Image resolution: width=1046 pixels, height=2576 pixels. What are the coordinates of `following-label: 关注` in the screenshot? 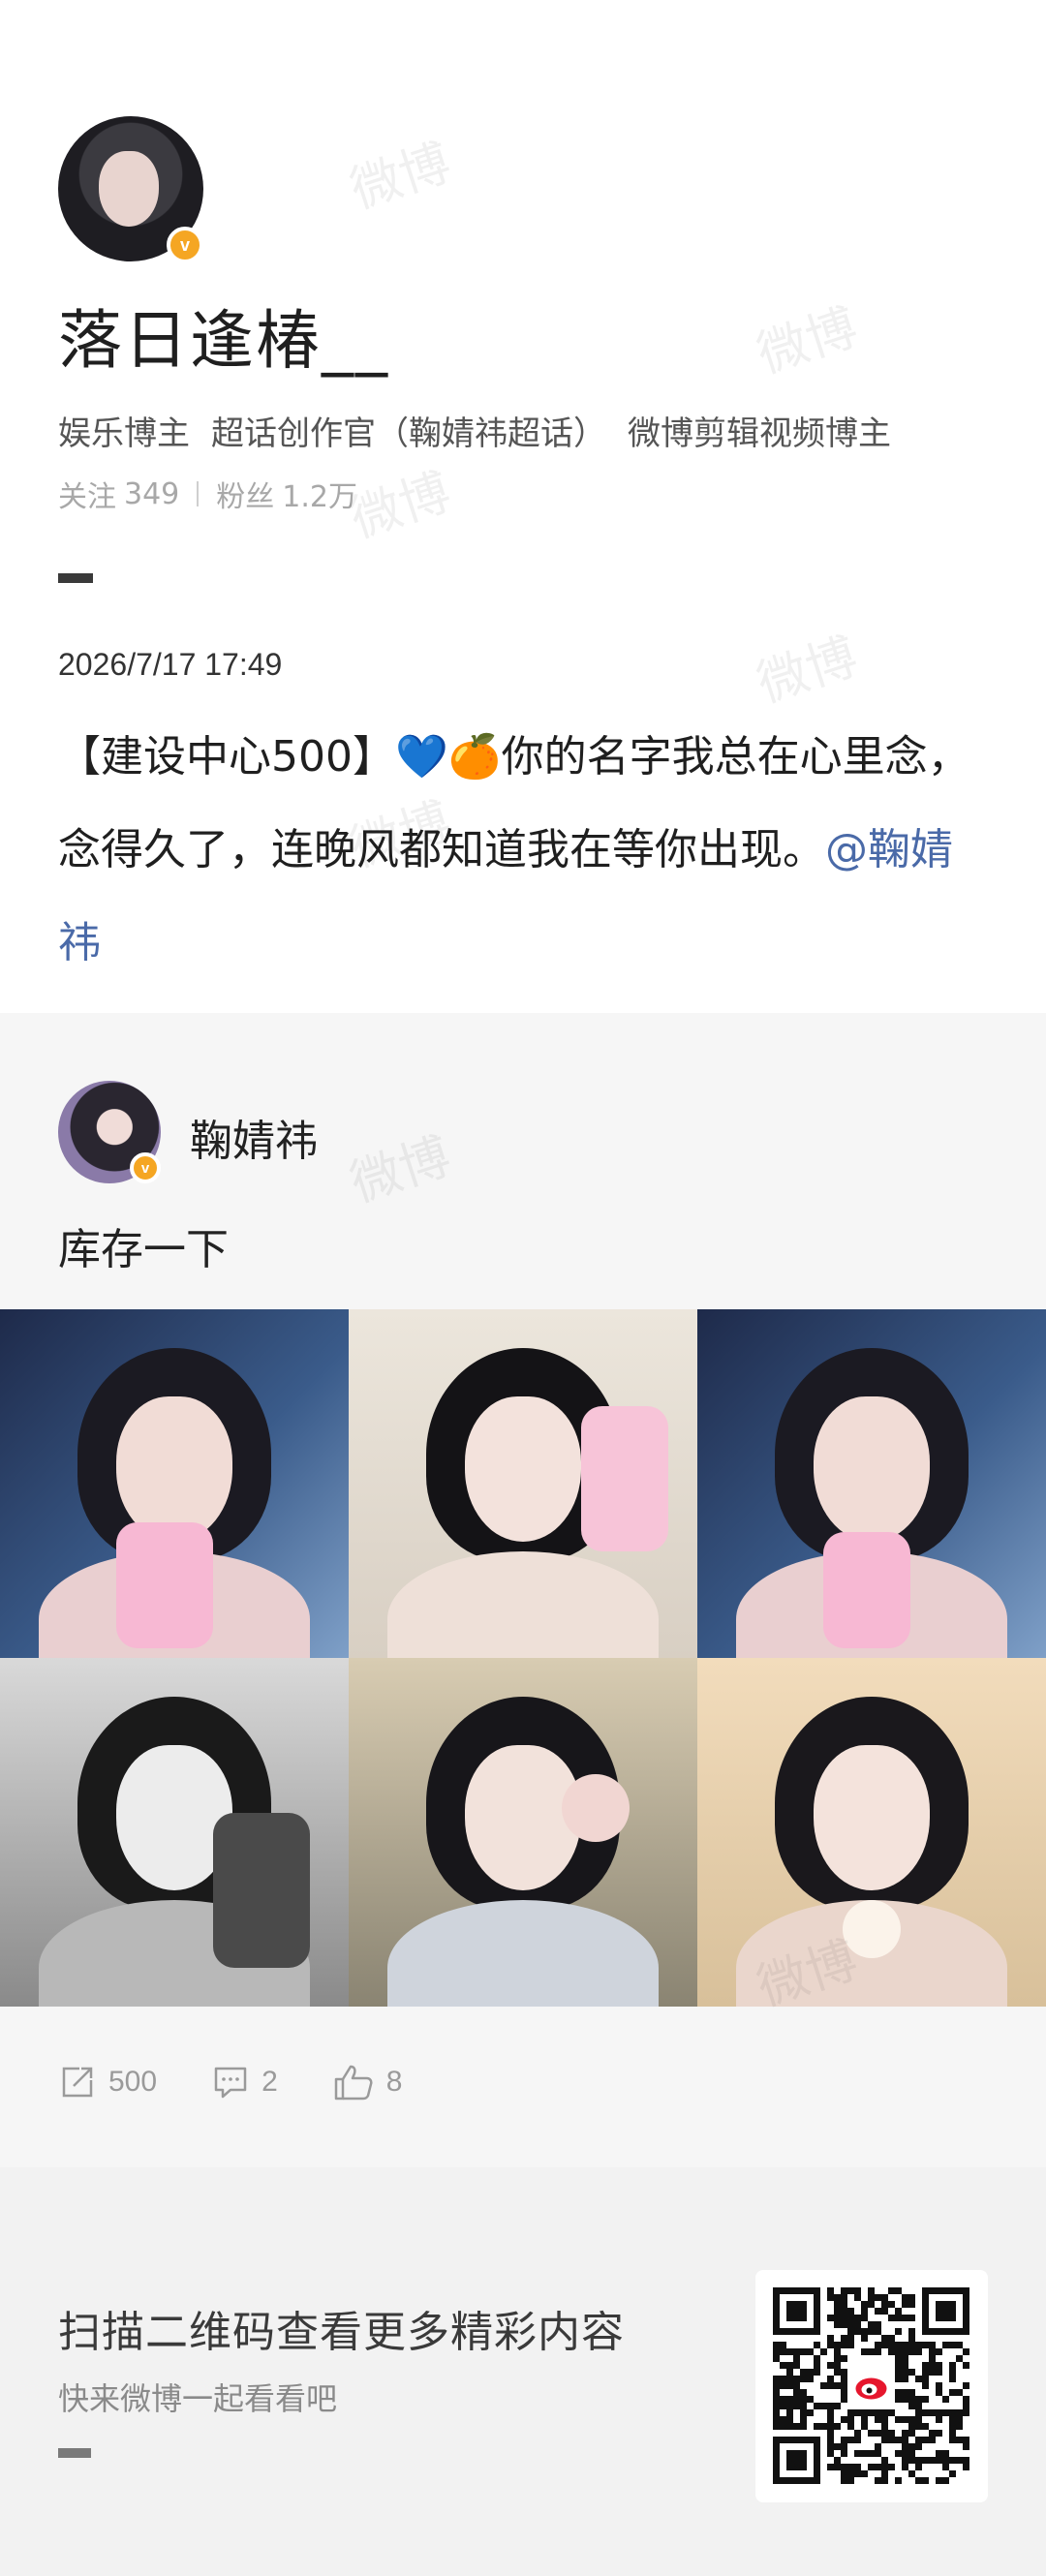 It's located at (87, 497).